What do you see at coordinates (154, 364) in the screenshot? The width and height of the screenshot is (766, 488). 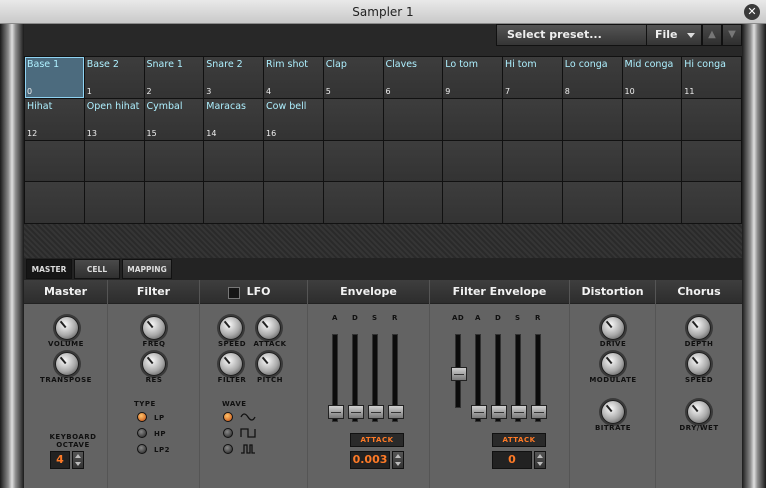 I see `res-knob` at bounding box center [154, 364].